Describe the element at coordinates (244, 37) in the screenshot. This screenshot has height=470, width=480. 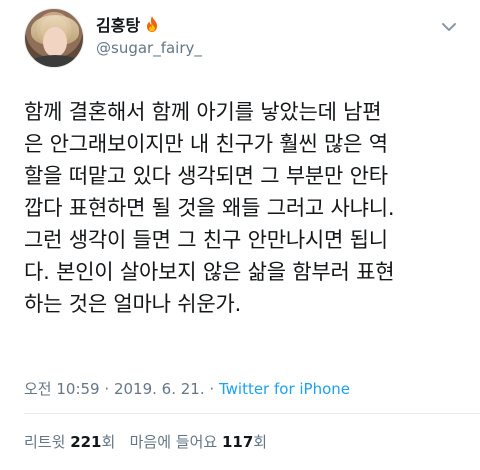
I see `tweet-header: 김홍탕 @sugar_fairy_` at that location.